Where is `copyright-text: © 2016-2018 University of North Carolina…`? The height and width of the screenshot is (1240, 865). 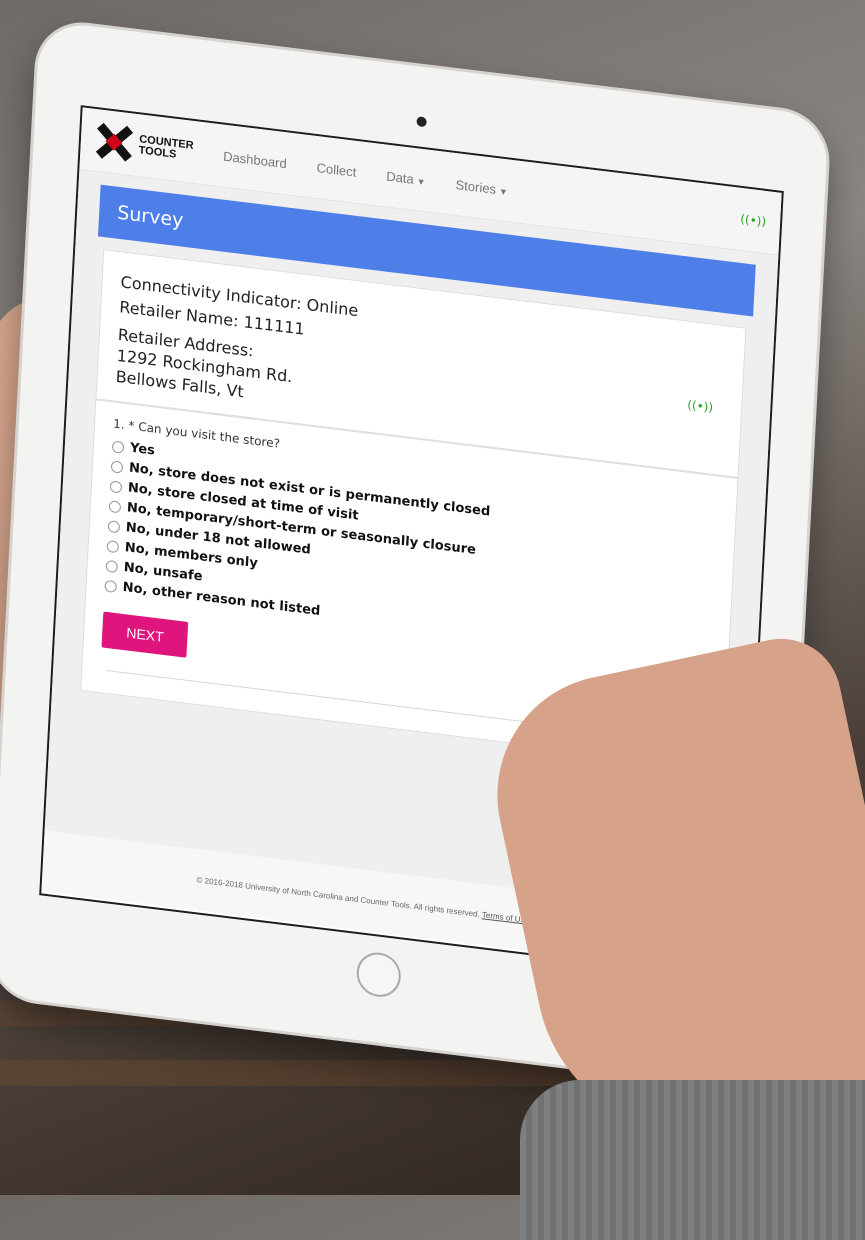
copyright-text: © 2016-2018 University of North Carolina… is located at coordinates (338, 897).